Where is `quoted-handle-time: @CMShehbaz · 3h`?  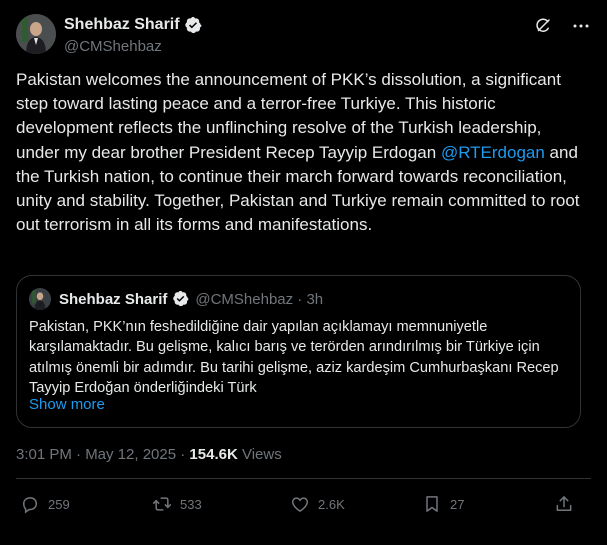
quoted-handle-time: @CMShehbaz · 3h is located at coordinates (259, 299).